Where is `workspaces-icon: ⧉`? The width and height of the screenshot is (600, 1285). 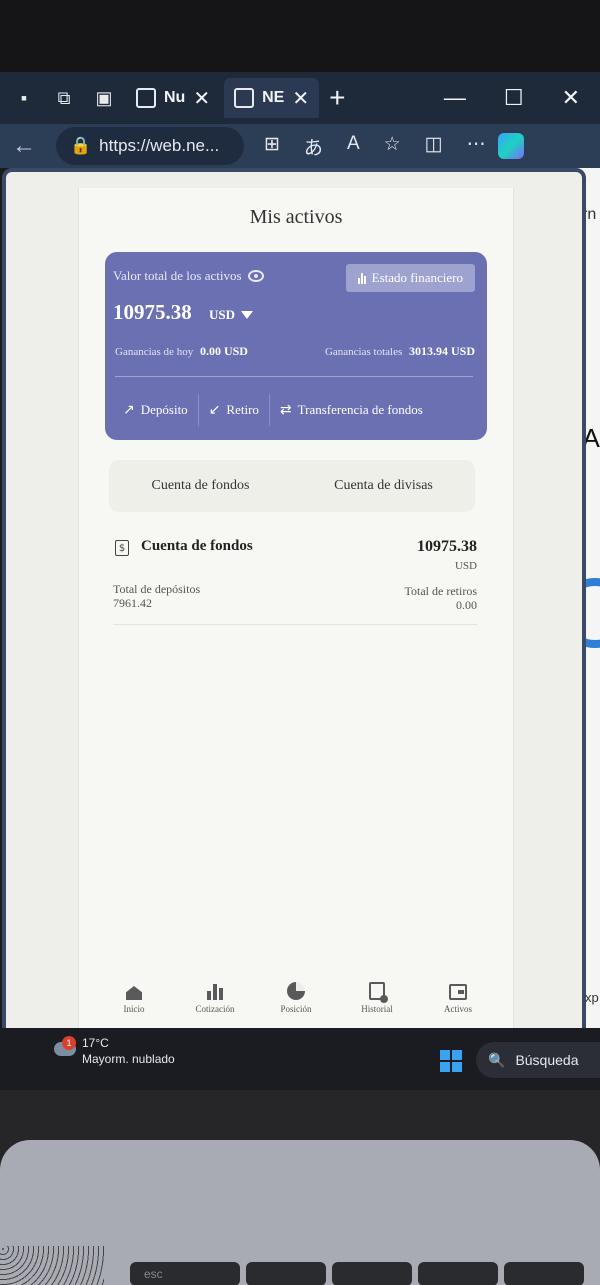
workspaces-icon: ⧉ is located at coordinates (64, 98).